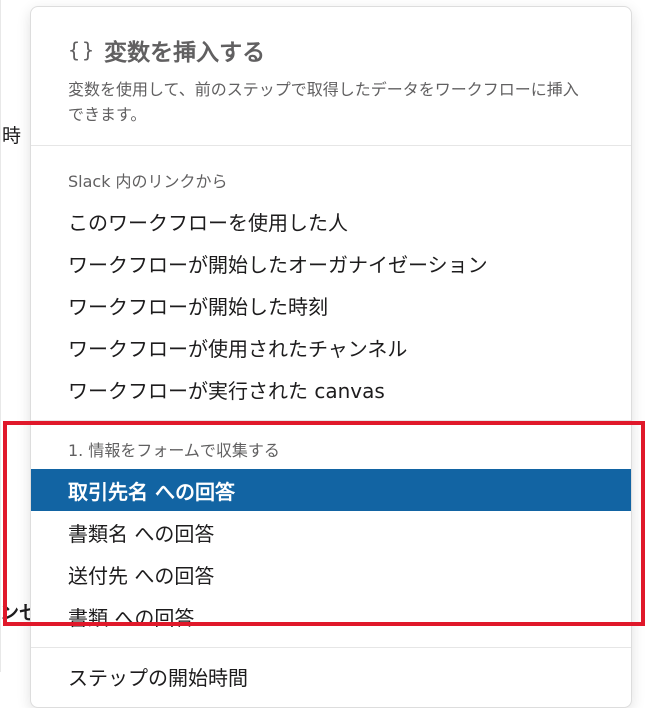 Image resolution: width=658 pixels, height=708 pixels. I want to click on variable-option-workflow-start-time: ワークフローが開始した時刻, so click(331, 305).